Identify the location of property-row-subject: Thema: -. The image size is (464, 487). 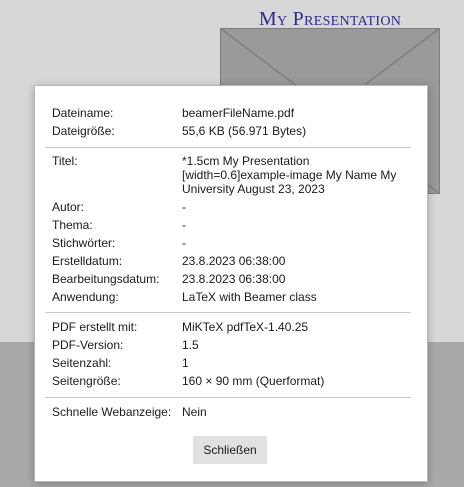
(232, 225).